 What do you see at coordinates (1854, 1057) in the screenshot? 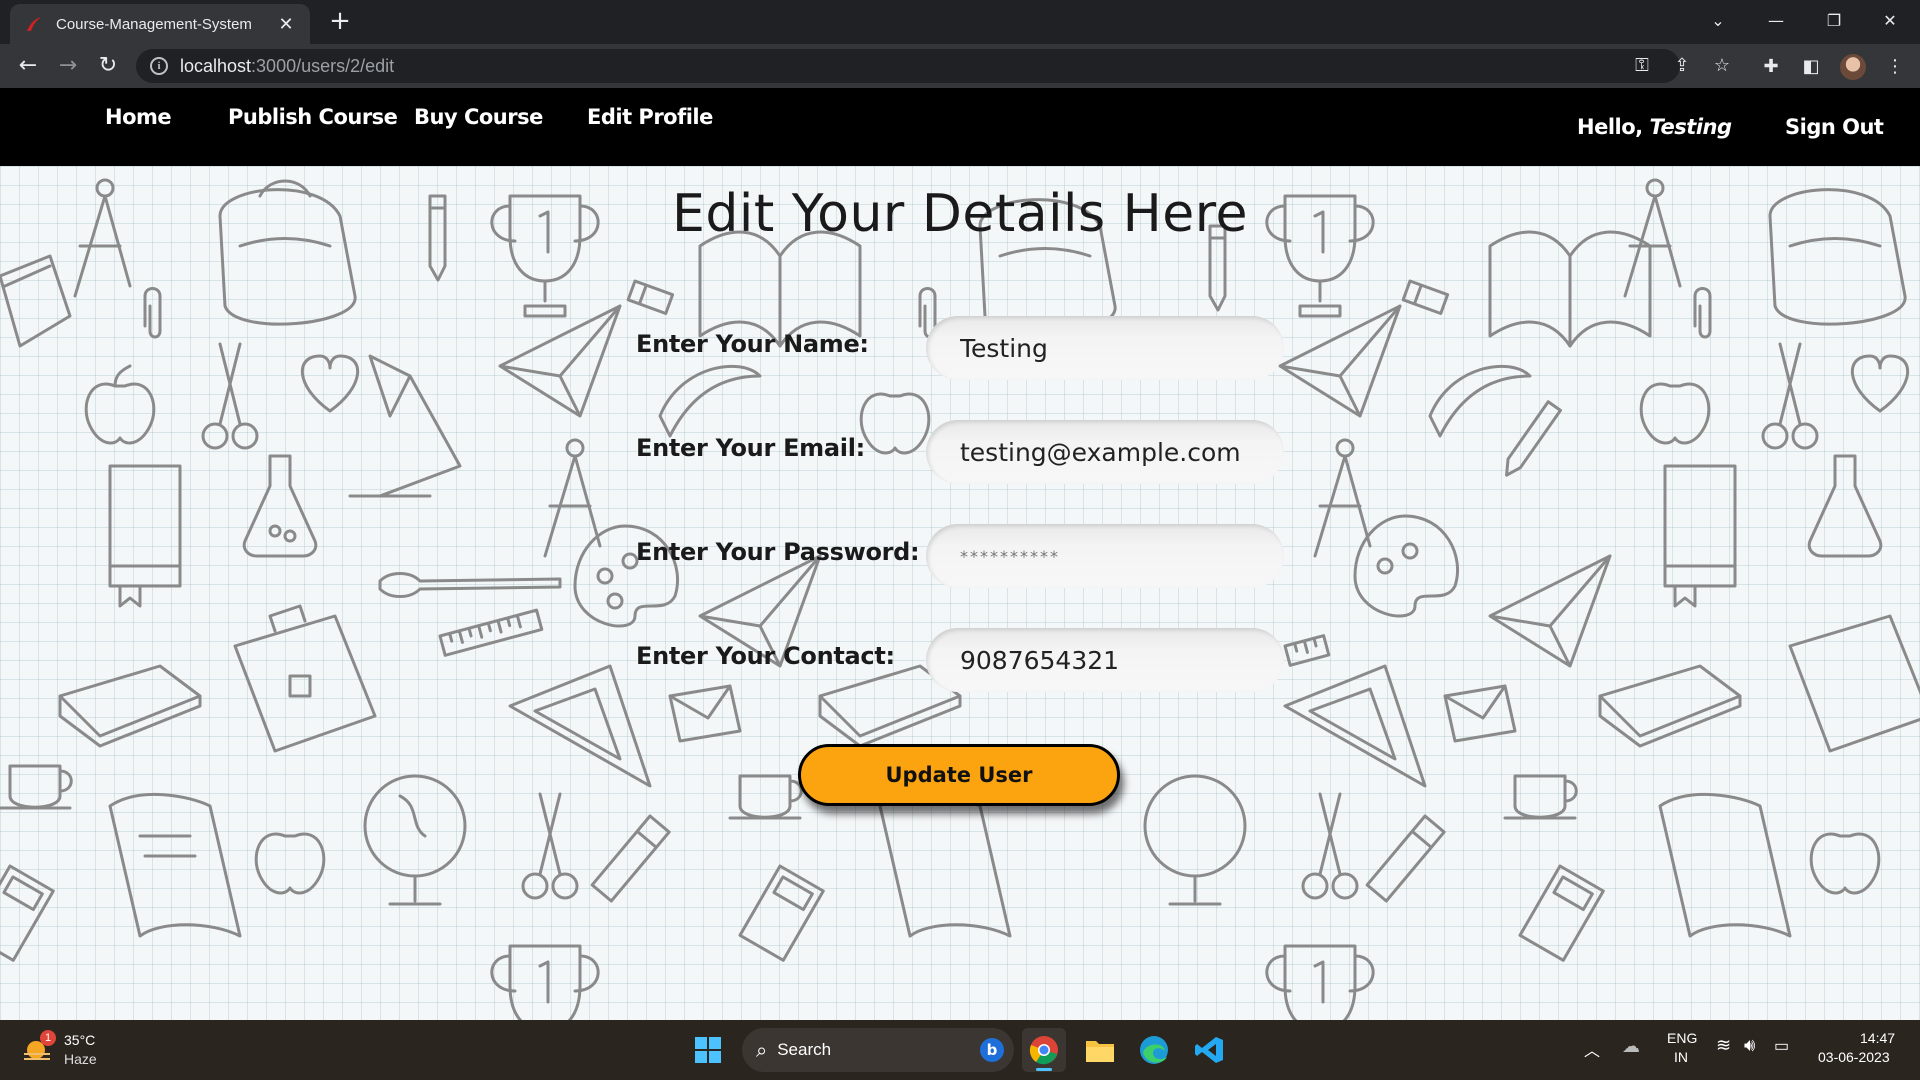
I see `clock-date: 03-06-2023` at bounding box center [1854, 1057].